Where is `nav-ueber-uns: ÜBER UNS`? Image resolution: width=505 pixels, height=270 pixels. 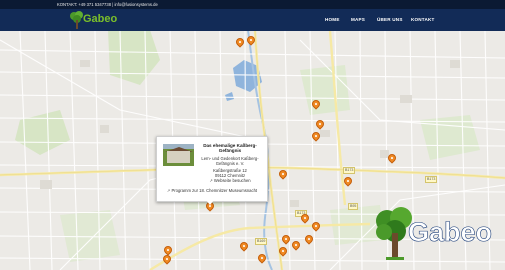
nav-ueber-uns: ÜBER UNS is located at coordinates (390, 20).